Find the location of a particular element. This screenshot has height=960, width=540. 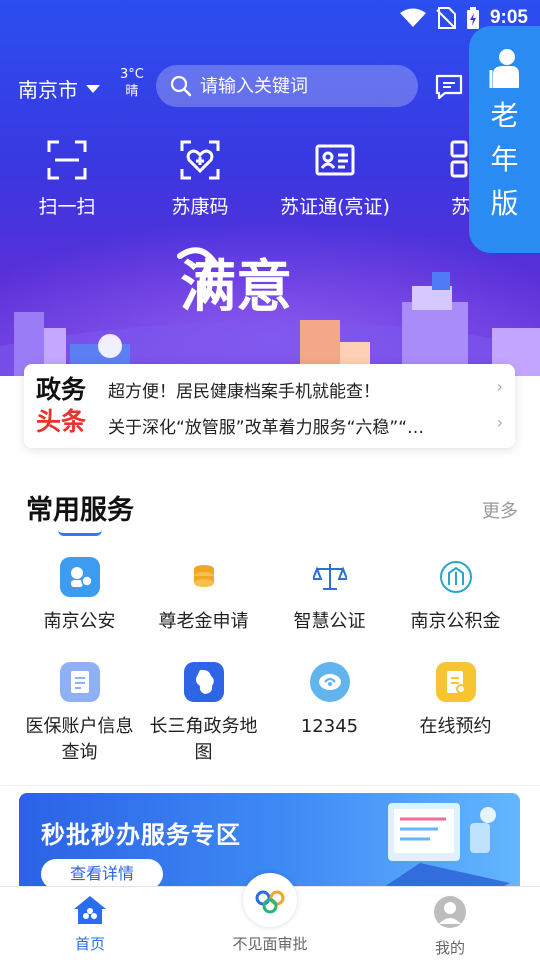

search-bar is located at coordinates (287, 86).